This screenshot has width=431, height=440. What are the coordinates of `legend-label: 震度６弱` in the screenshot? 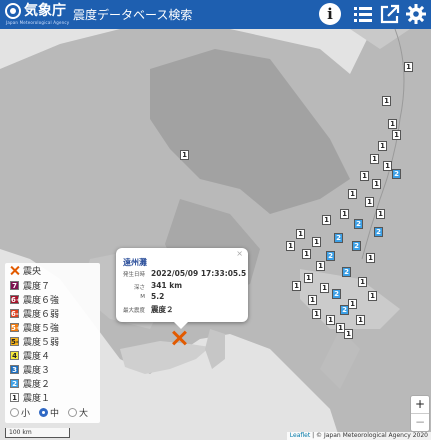 It's located at (41, 314).